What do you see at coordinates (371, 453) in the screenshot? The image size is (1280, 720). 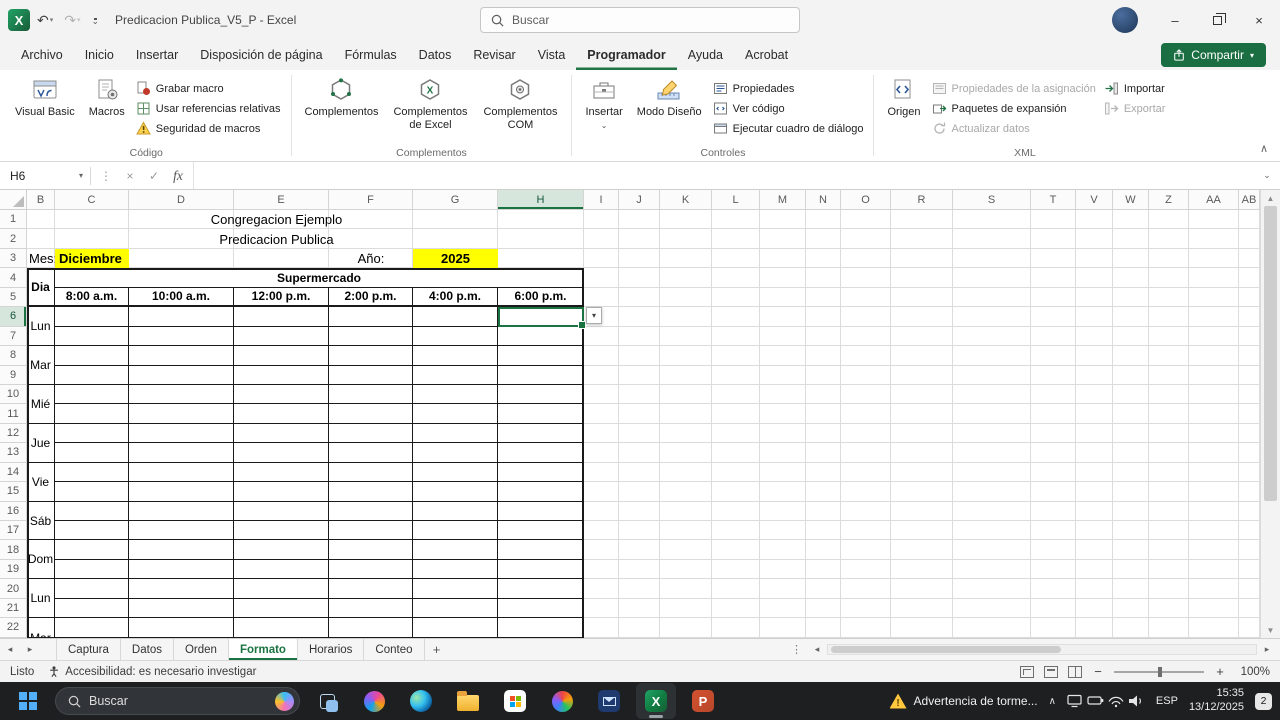 I see `table-cell-F13` at bounding box center [371, 453].